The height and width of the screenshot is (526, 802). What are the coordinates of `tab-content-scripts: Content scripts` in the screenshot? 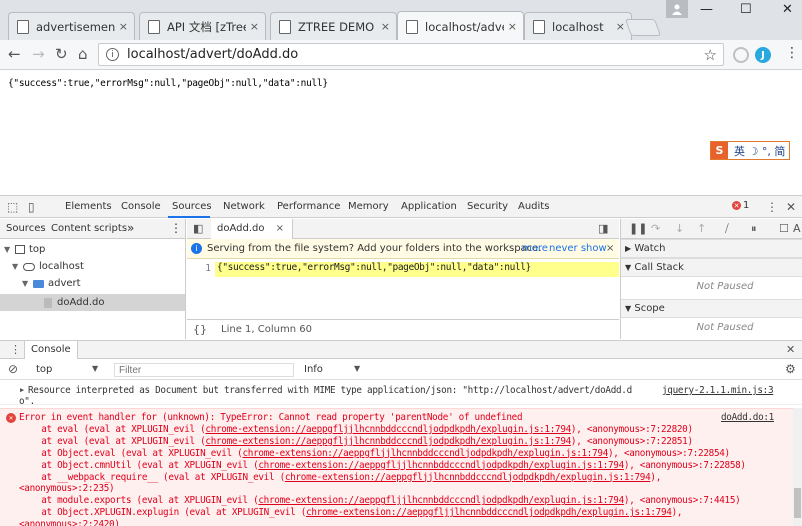 It's located at (89, 228).